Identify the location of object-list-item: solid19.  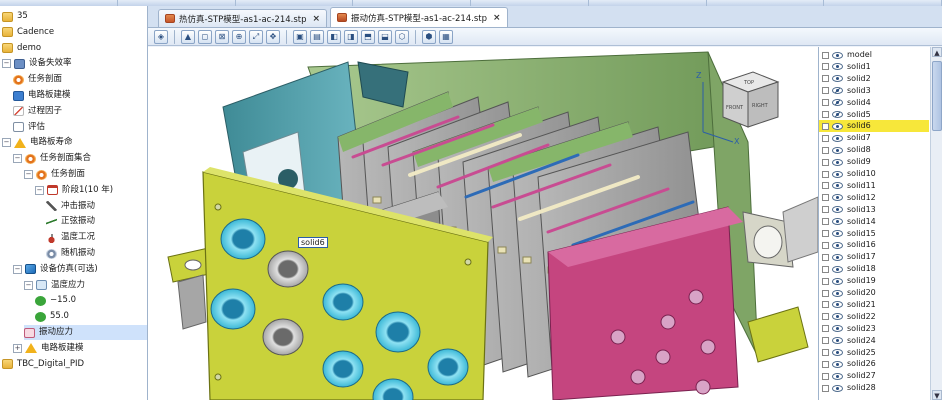
(874, 281).